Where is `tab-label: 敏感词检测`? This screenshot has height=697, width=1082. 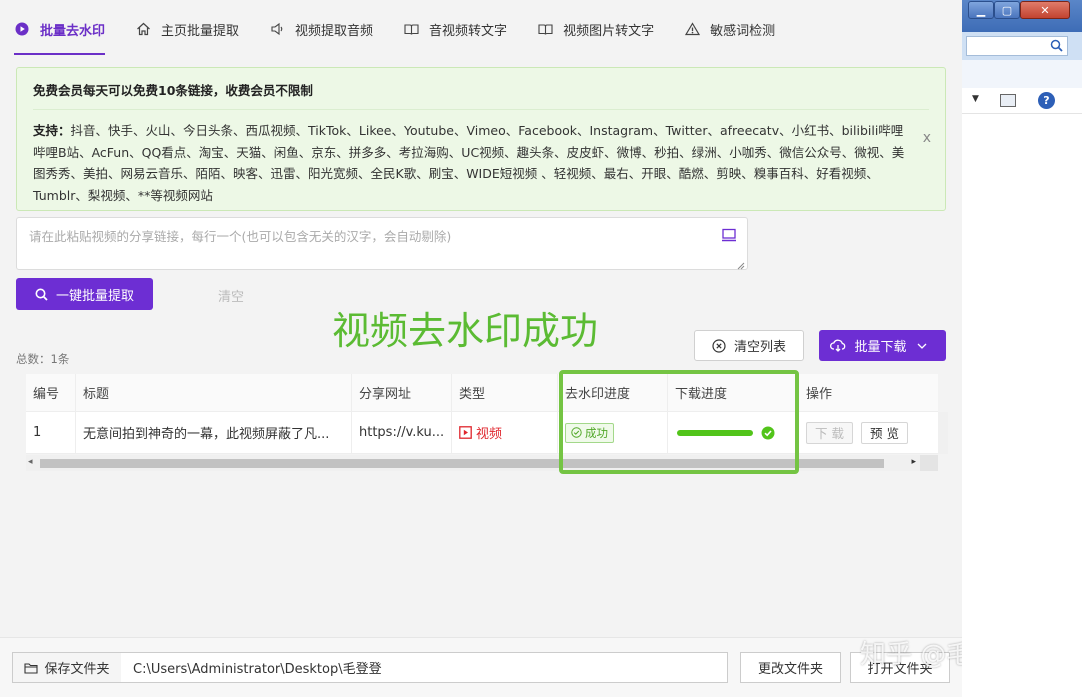
tab-label: 敏感词检测 is located at coordinates (743, 31).